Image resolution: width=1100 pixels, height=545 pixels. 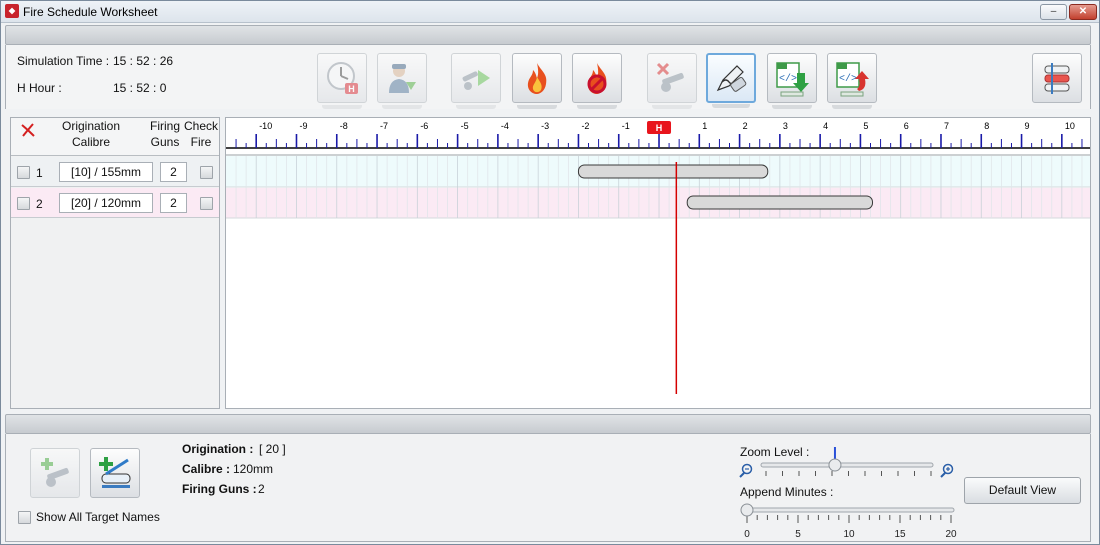 I want to click on append-tick-label: 15, so click(x=900, y=534).